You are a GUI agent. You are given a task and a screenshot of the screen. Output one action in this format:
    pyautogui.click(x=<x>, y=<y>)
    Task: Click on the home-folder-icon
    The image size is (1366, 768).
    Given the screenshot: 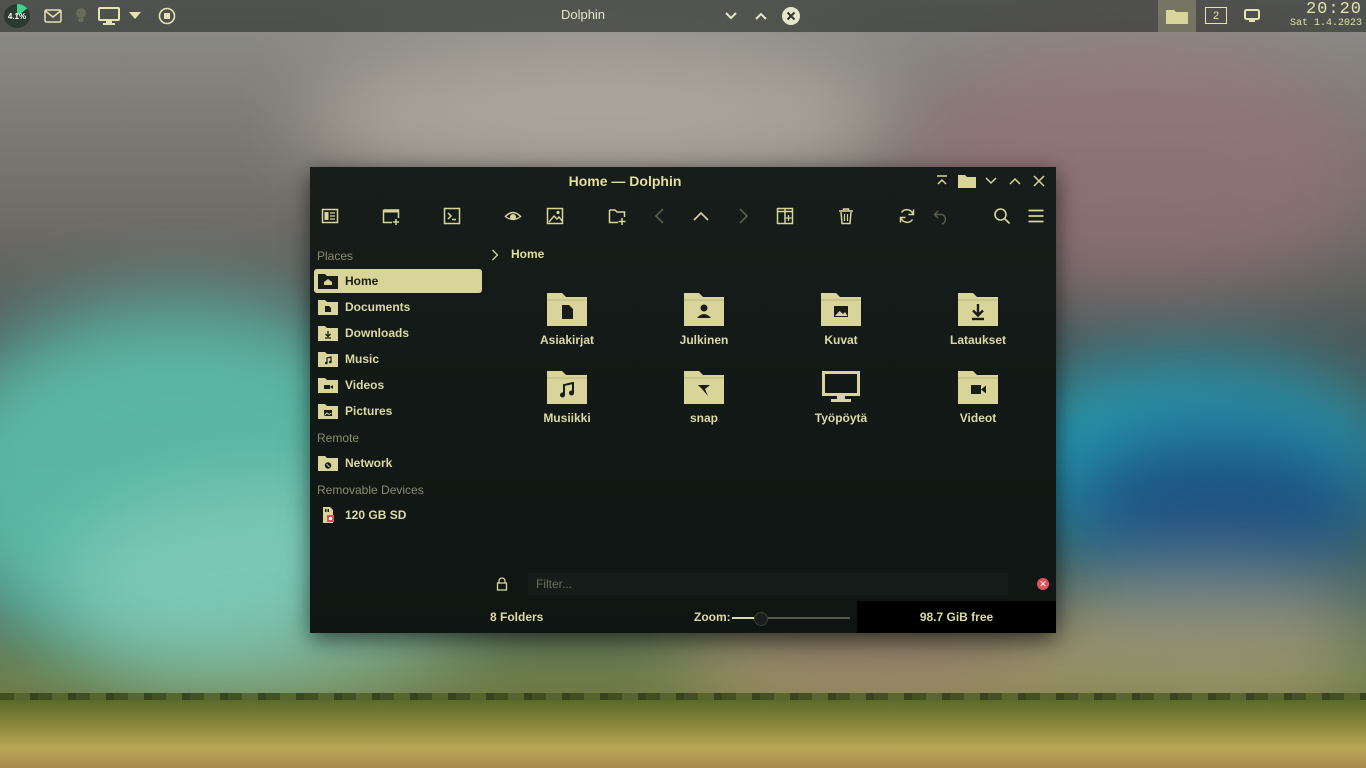 What is the action you would take?
    pyautogui.click(x=328, y=281)
    